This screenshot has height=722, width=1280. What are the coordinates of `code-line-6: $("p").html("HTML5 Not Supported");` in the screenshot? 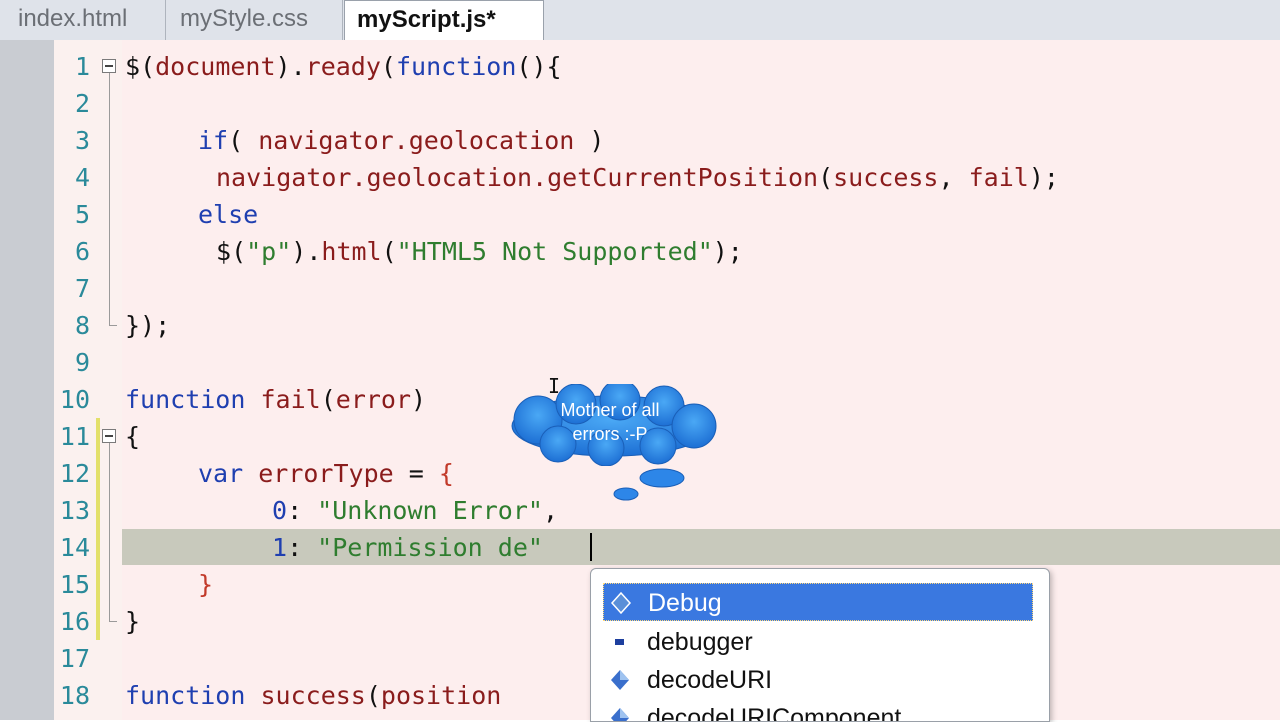 It's located at (479, 251).